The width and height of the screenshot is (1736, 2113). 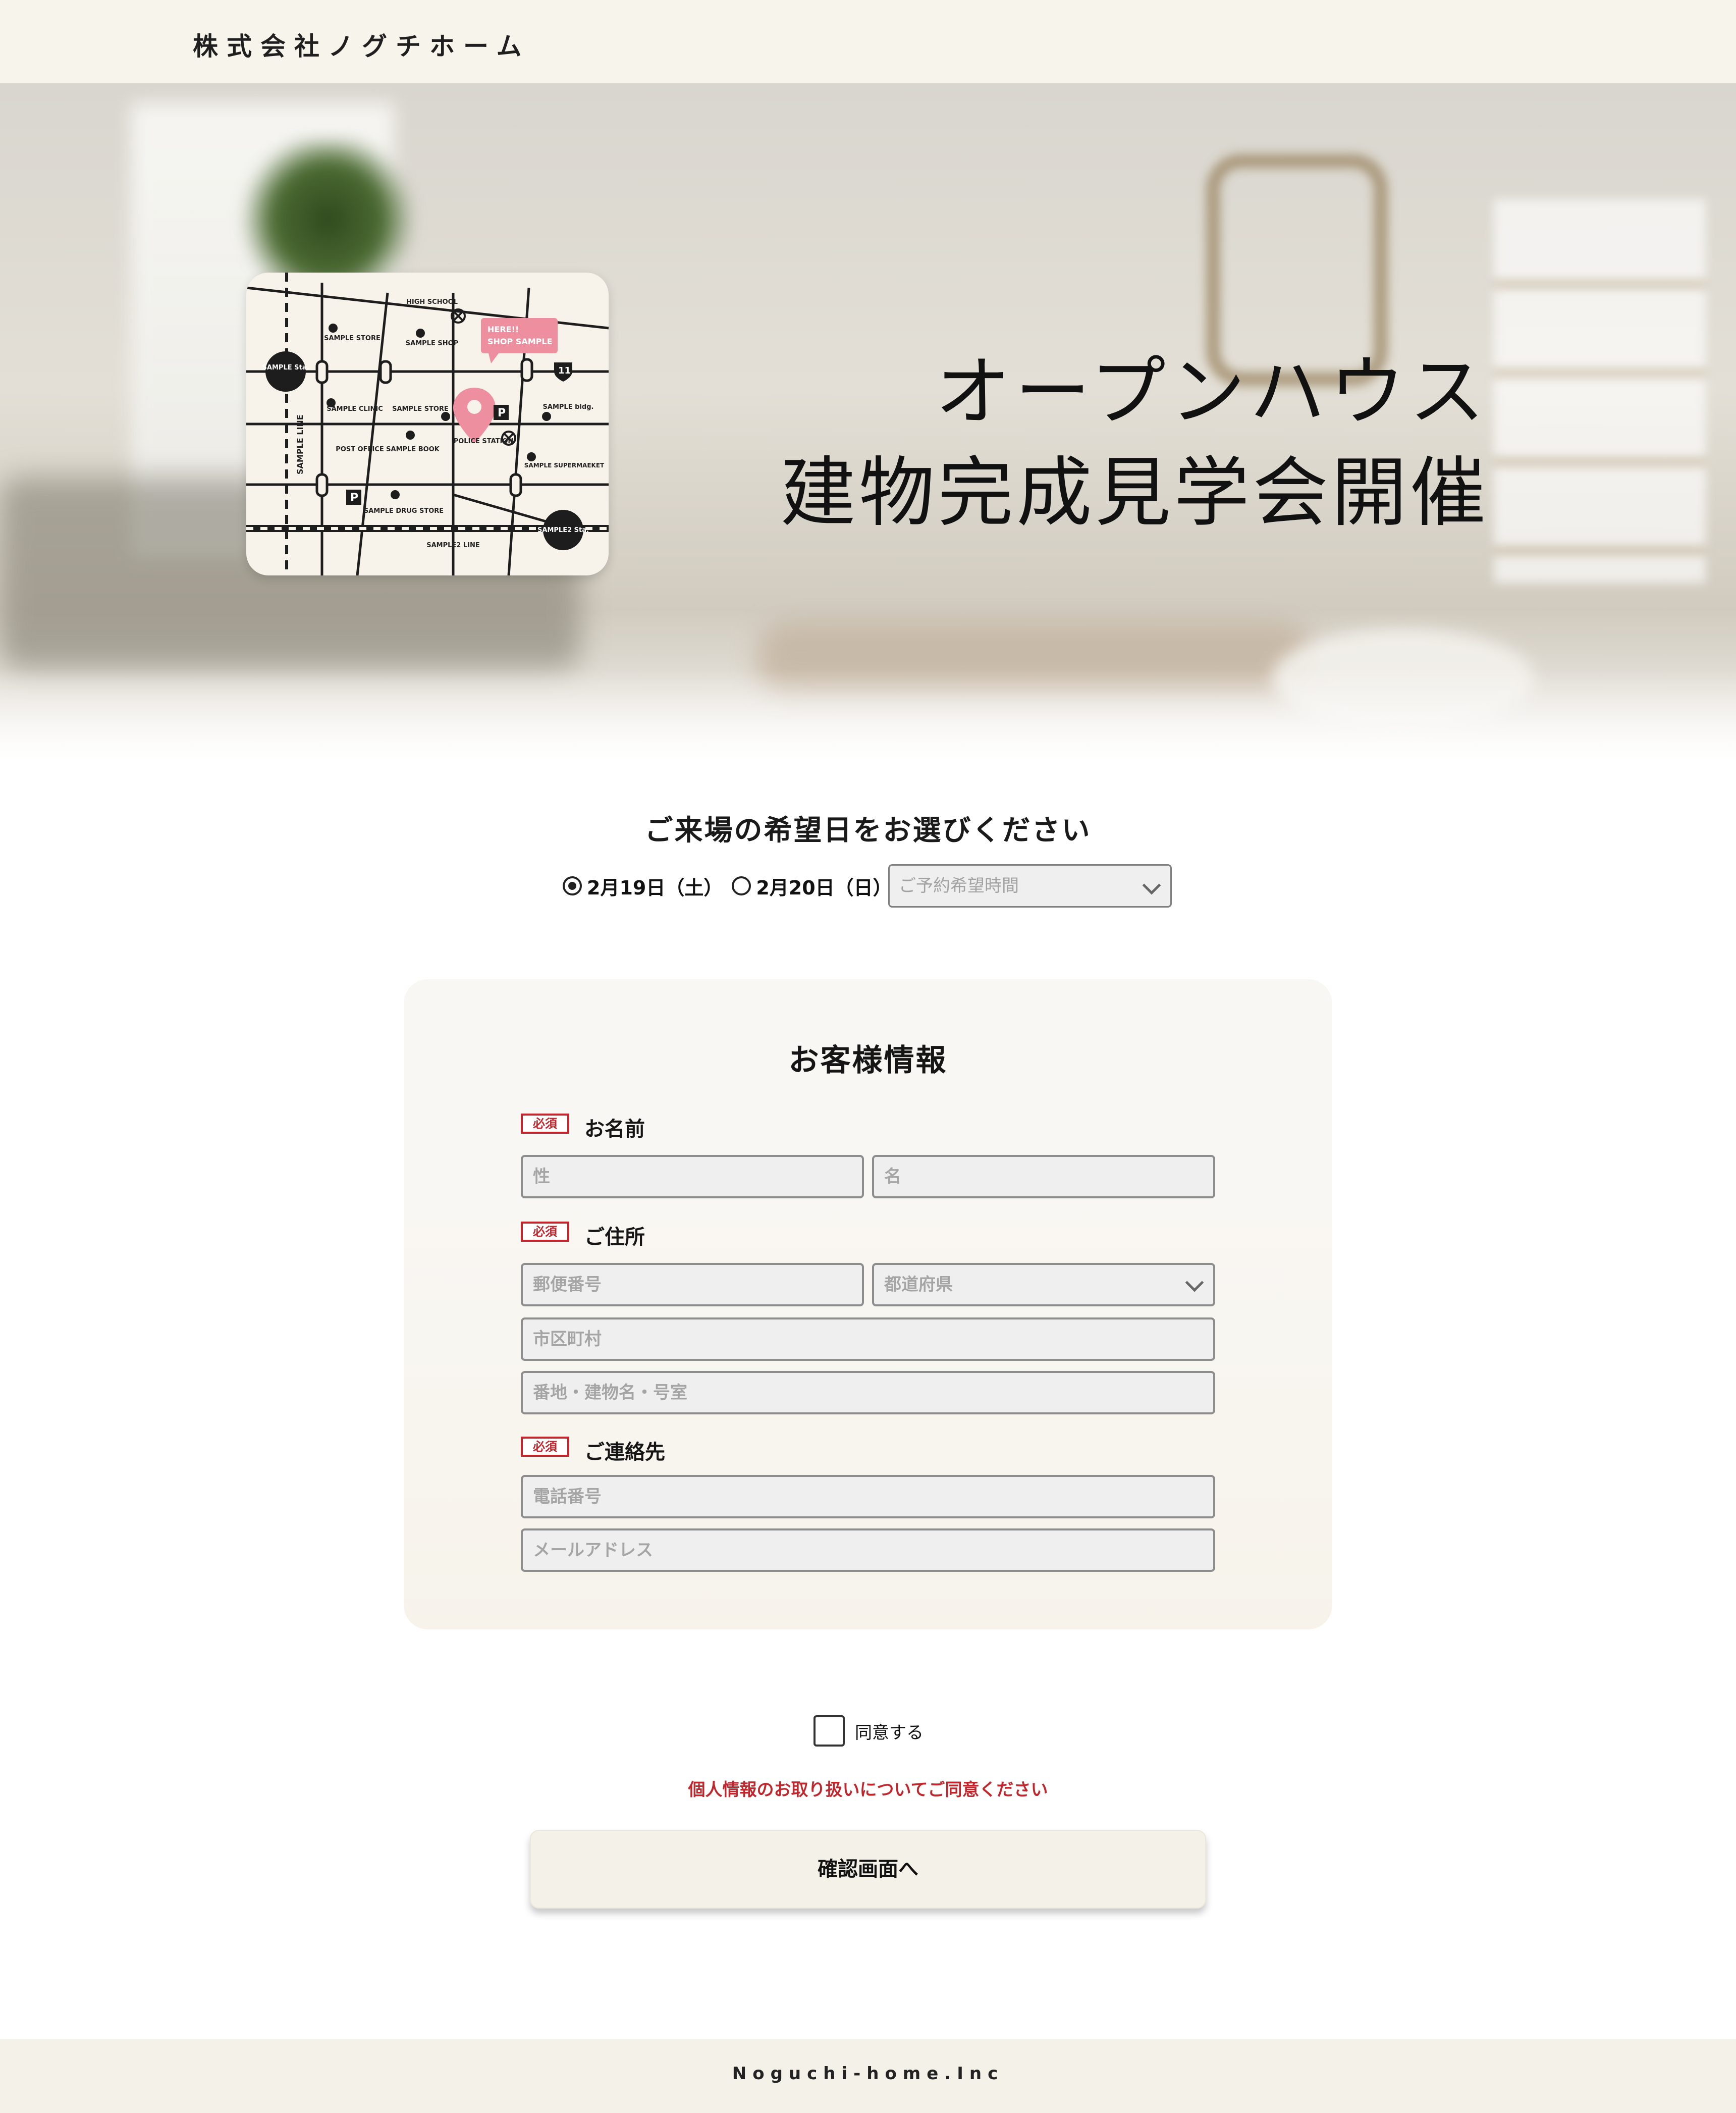 What do you see at coordinates (868, 1339) in the screenshot?
I see `city-input: 市区町村` at bounding box center [868, 1339].